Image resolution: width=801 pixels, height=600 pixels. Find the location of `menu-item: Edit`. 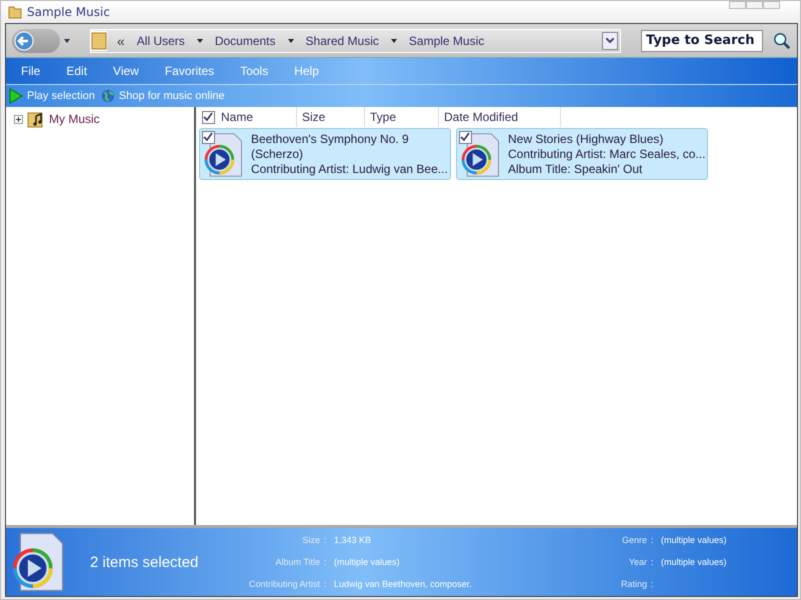

menu-item: Edit is located at coordinates (77, 71).